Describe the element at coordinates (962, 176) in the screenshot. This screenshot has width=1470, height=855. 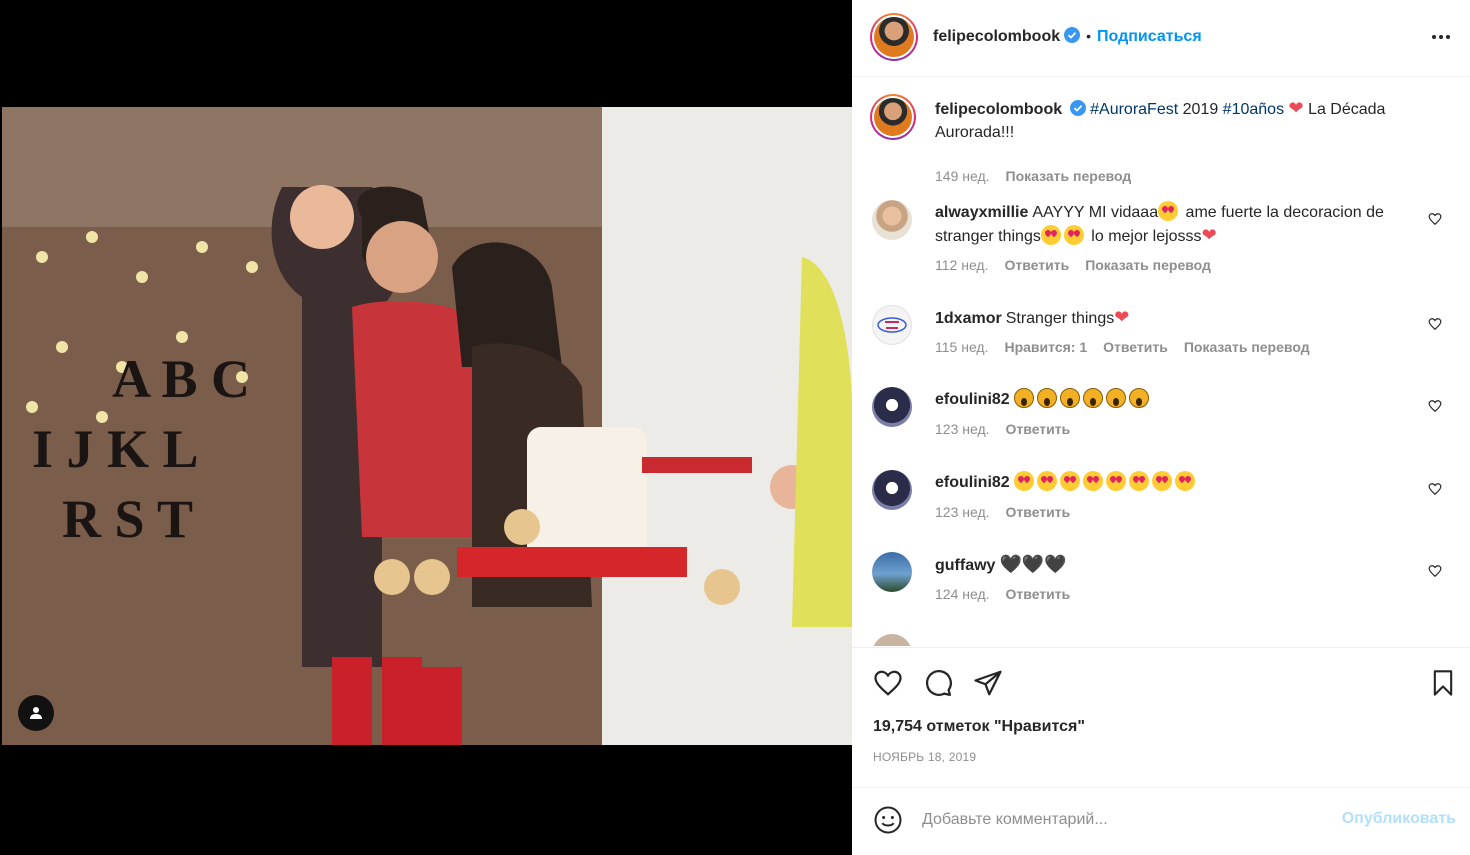
I see `caption-time: 149 нед.` at that location.